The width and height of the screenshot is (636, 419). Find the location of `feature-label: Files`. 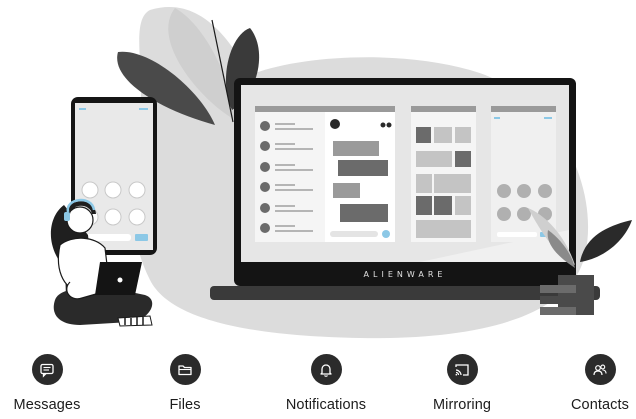

feature-label: Files is located at coordinates (185, 405).